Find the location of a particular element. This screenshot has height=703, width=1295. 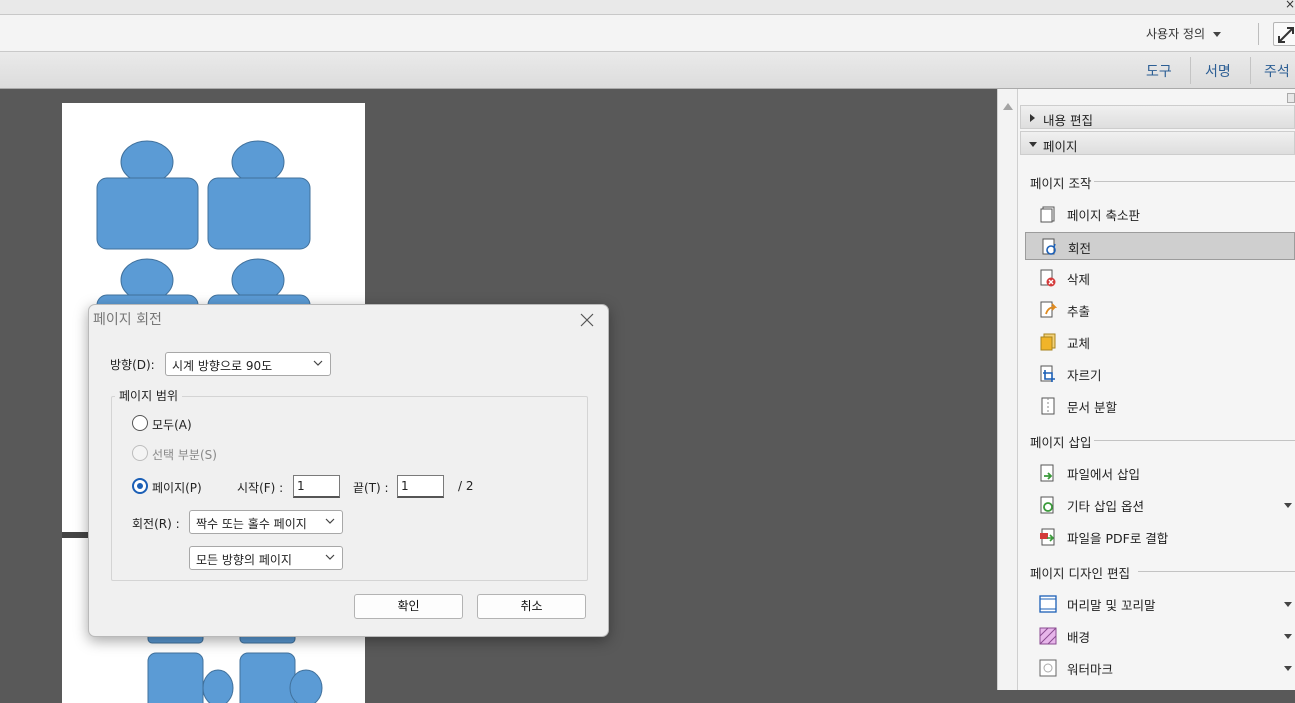

item-page-thumbnails: 페이지 축소판 is located at coordinates (1160, 214).